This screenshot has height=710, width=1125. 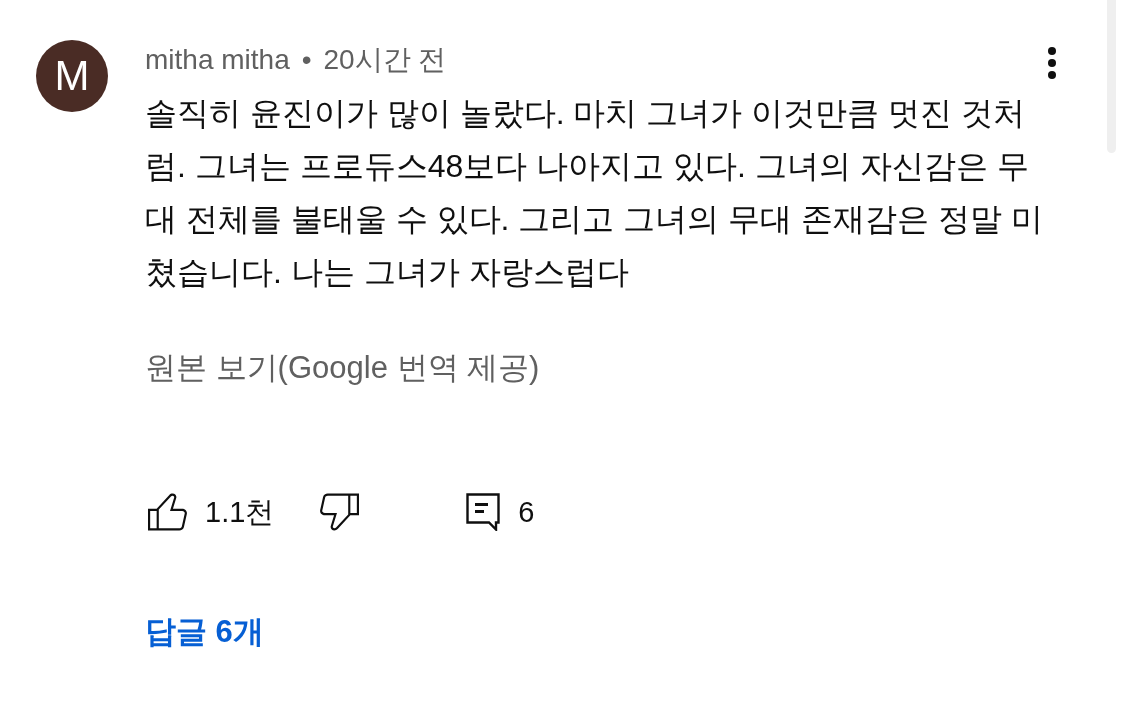 I want to click on comment-icon, so click(x=483, y=512).